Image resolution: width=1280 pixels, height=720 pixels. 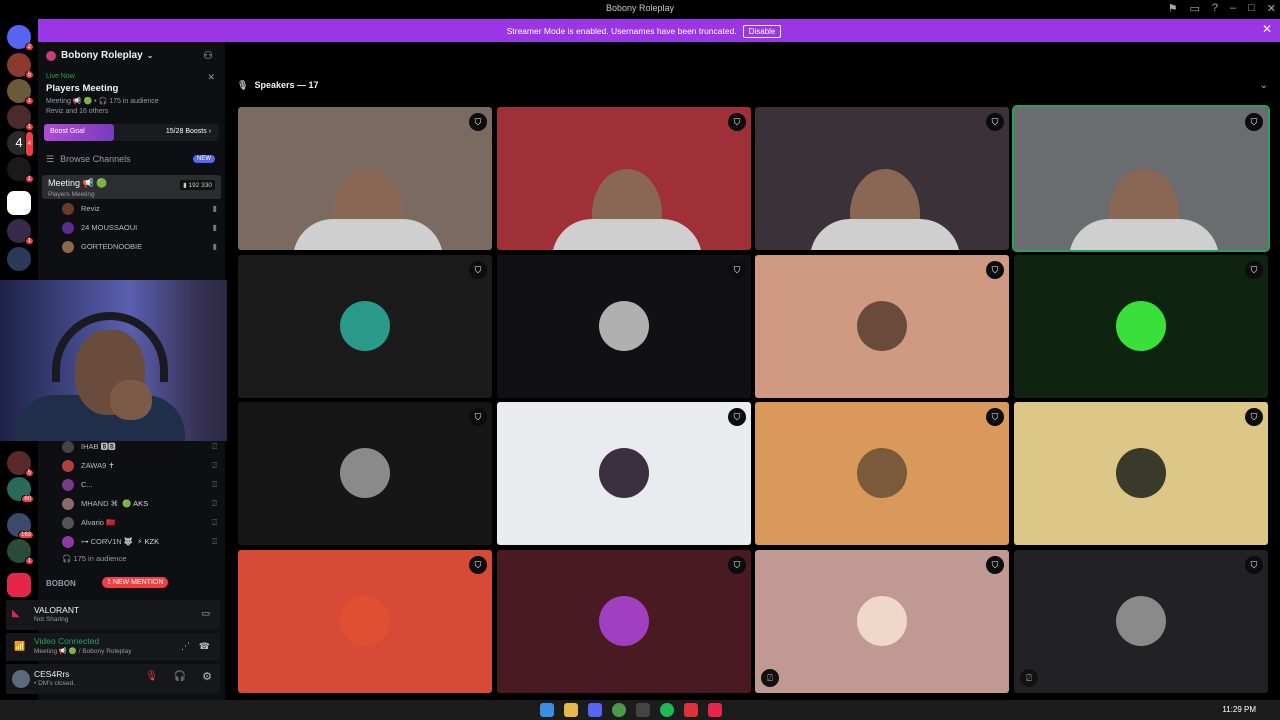 I want to click on stage-channel-meeting: Meeting 📢 🟢 Players Meeting ▮ 192 330, so click(x=131, y=187).